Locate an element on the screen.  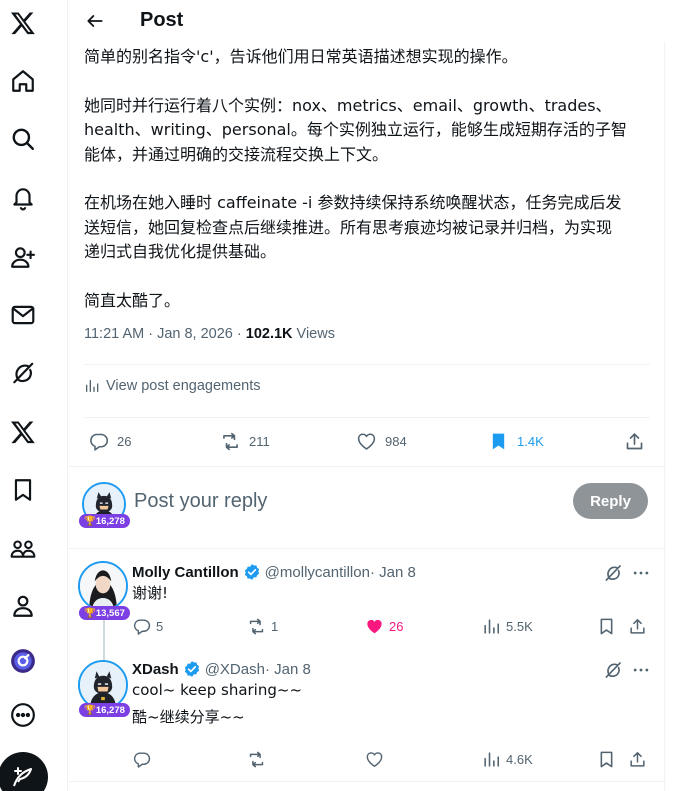
reply-count: 26 is located at coordinates (124, 441).